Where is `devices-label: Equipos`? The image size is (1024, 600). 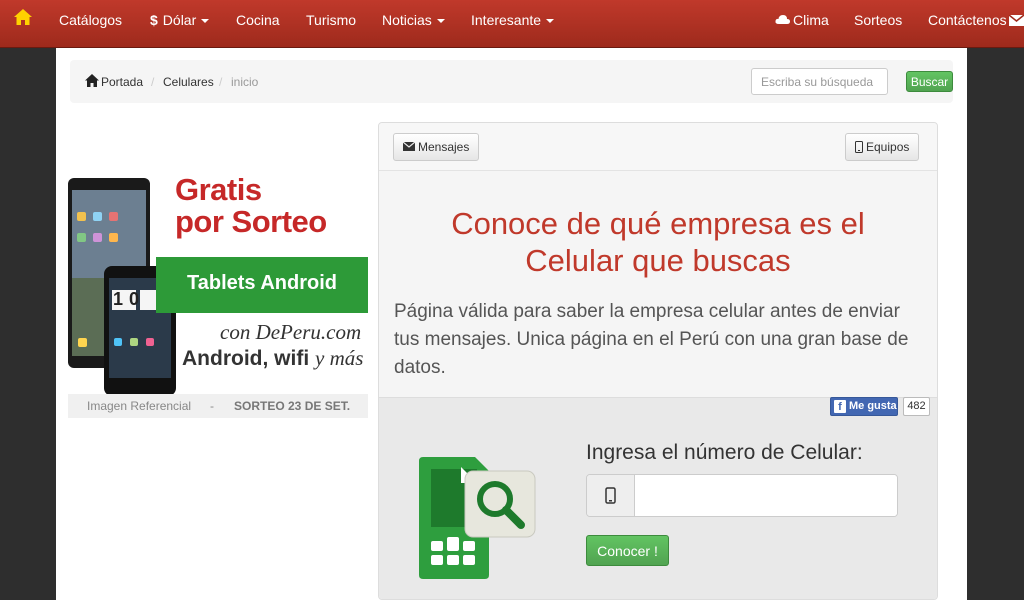 devices-label: Equipos is located at coordinates (888, 147).